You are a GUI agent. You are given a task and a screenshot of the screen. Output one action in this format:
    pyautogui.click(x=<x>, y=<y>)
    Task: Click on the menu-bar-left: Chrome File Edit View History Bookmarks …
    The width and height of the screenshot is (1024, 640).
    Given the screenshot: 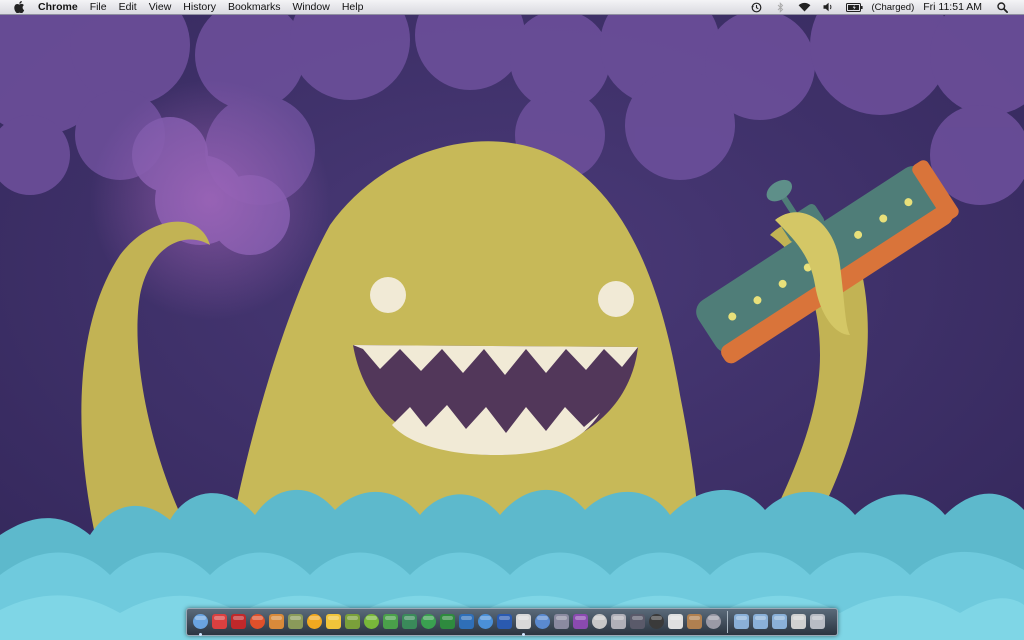 What is the action you would take?
    pyautogui.click(x=184, y=7)
    